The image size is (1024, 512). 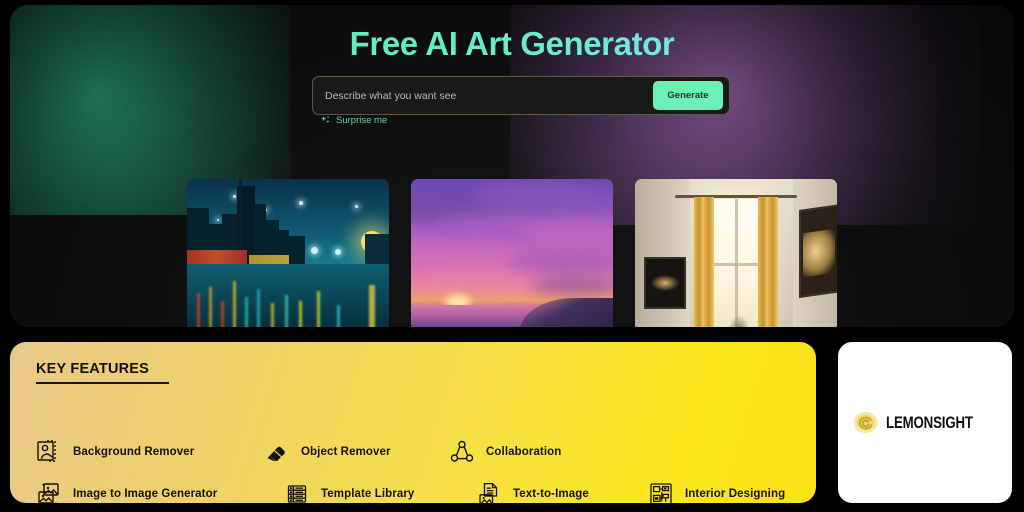 I want to click on feature-label: Image to Image Generator, so click(x=145, y=494).